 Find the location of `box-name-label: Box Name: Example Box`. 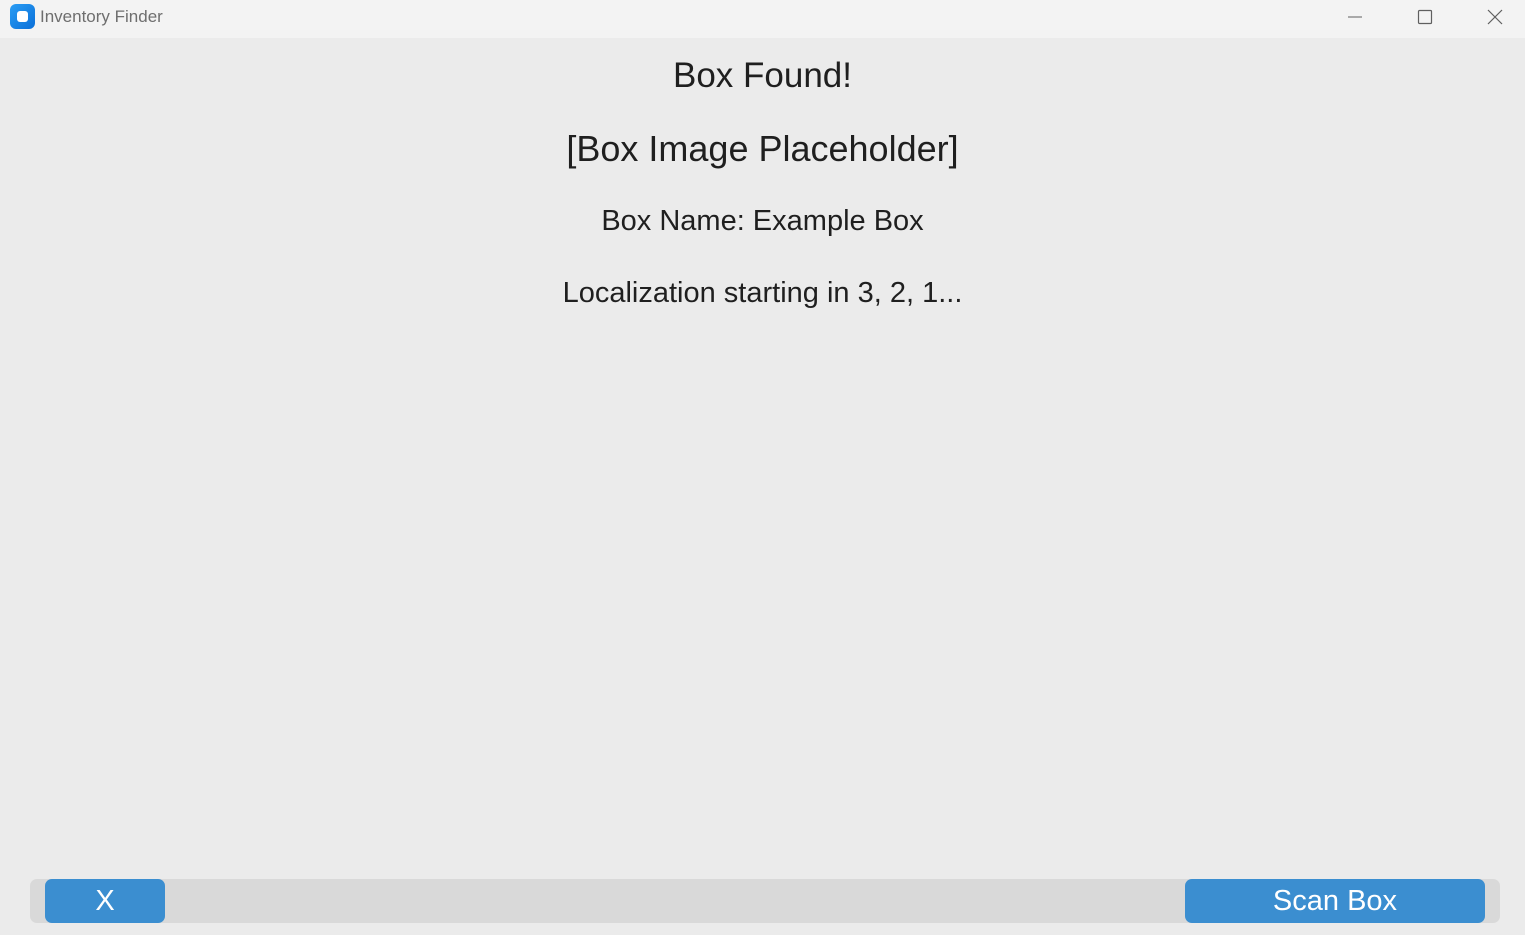

box-name-label: Box Name: Example Box is located at coordinates (762, 221).